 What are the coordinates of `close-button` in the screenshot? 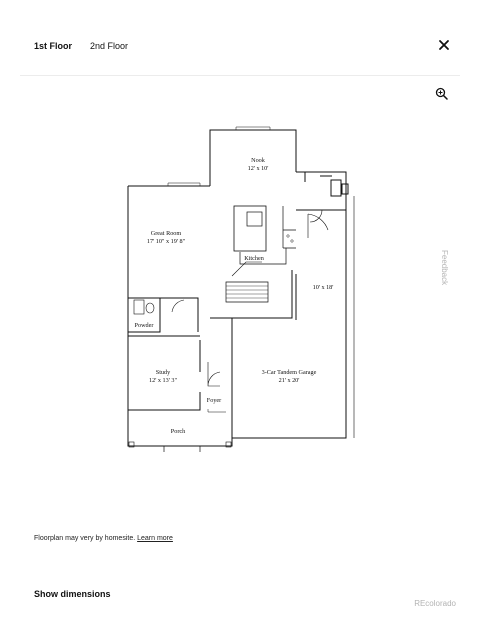 It's located at (444, 45).